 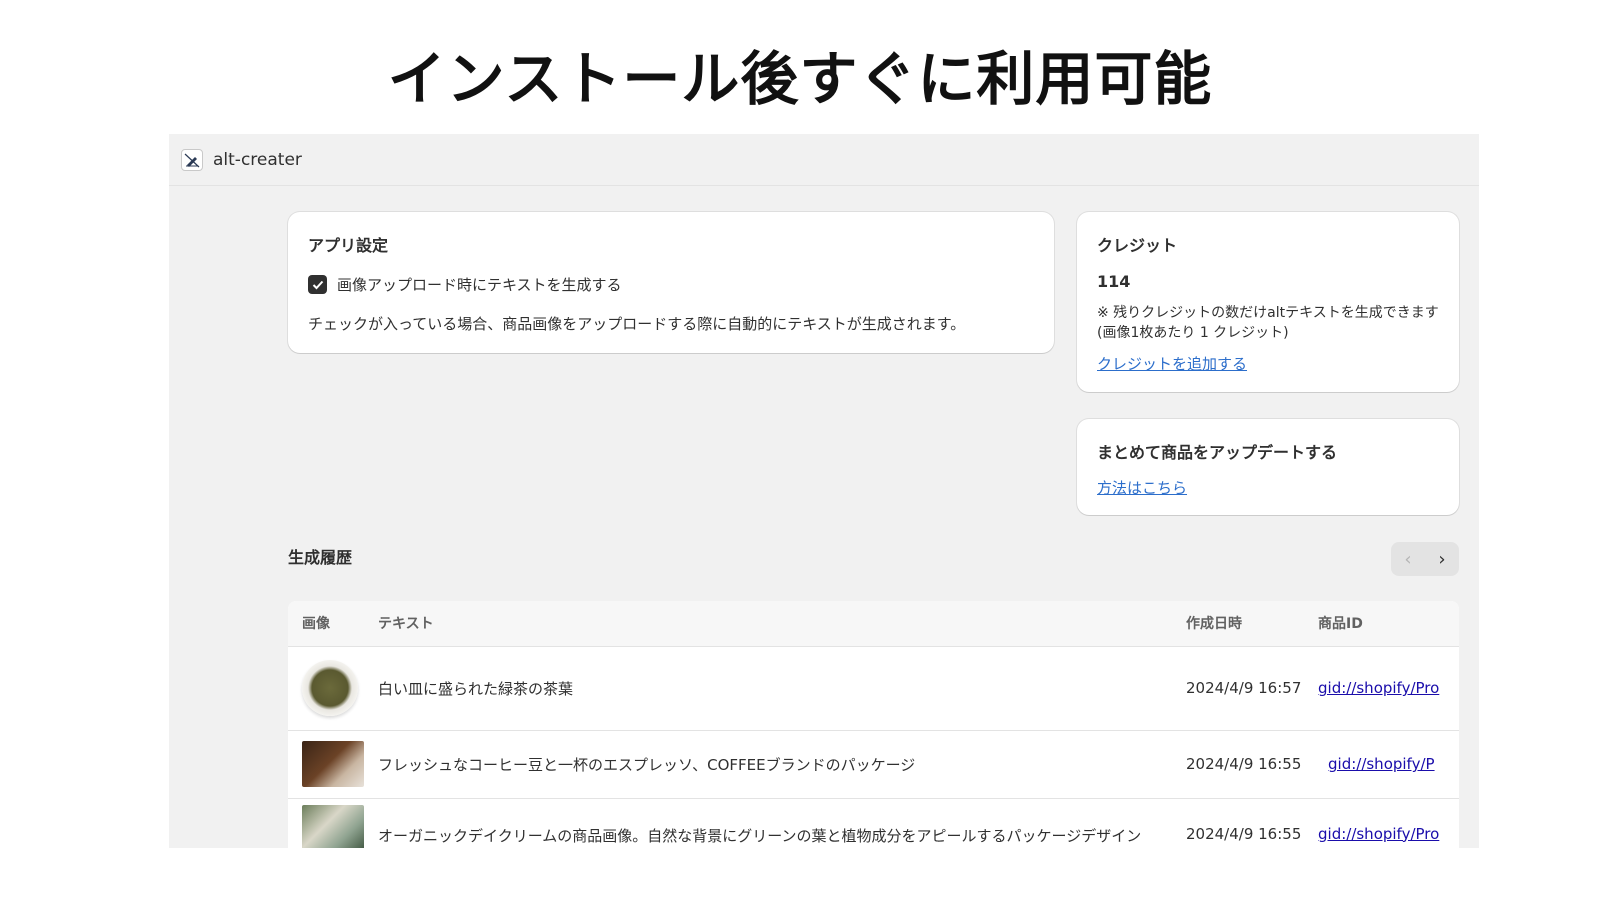 I want to click on day-cream-thumbnail, so click(x=333, y=826).